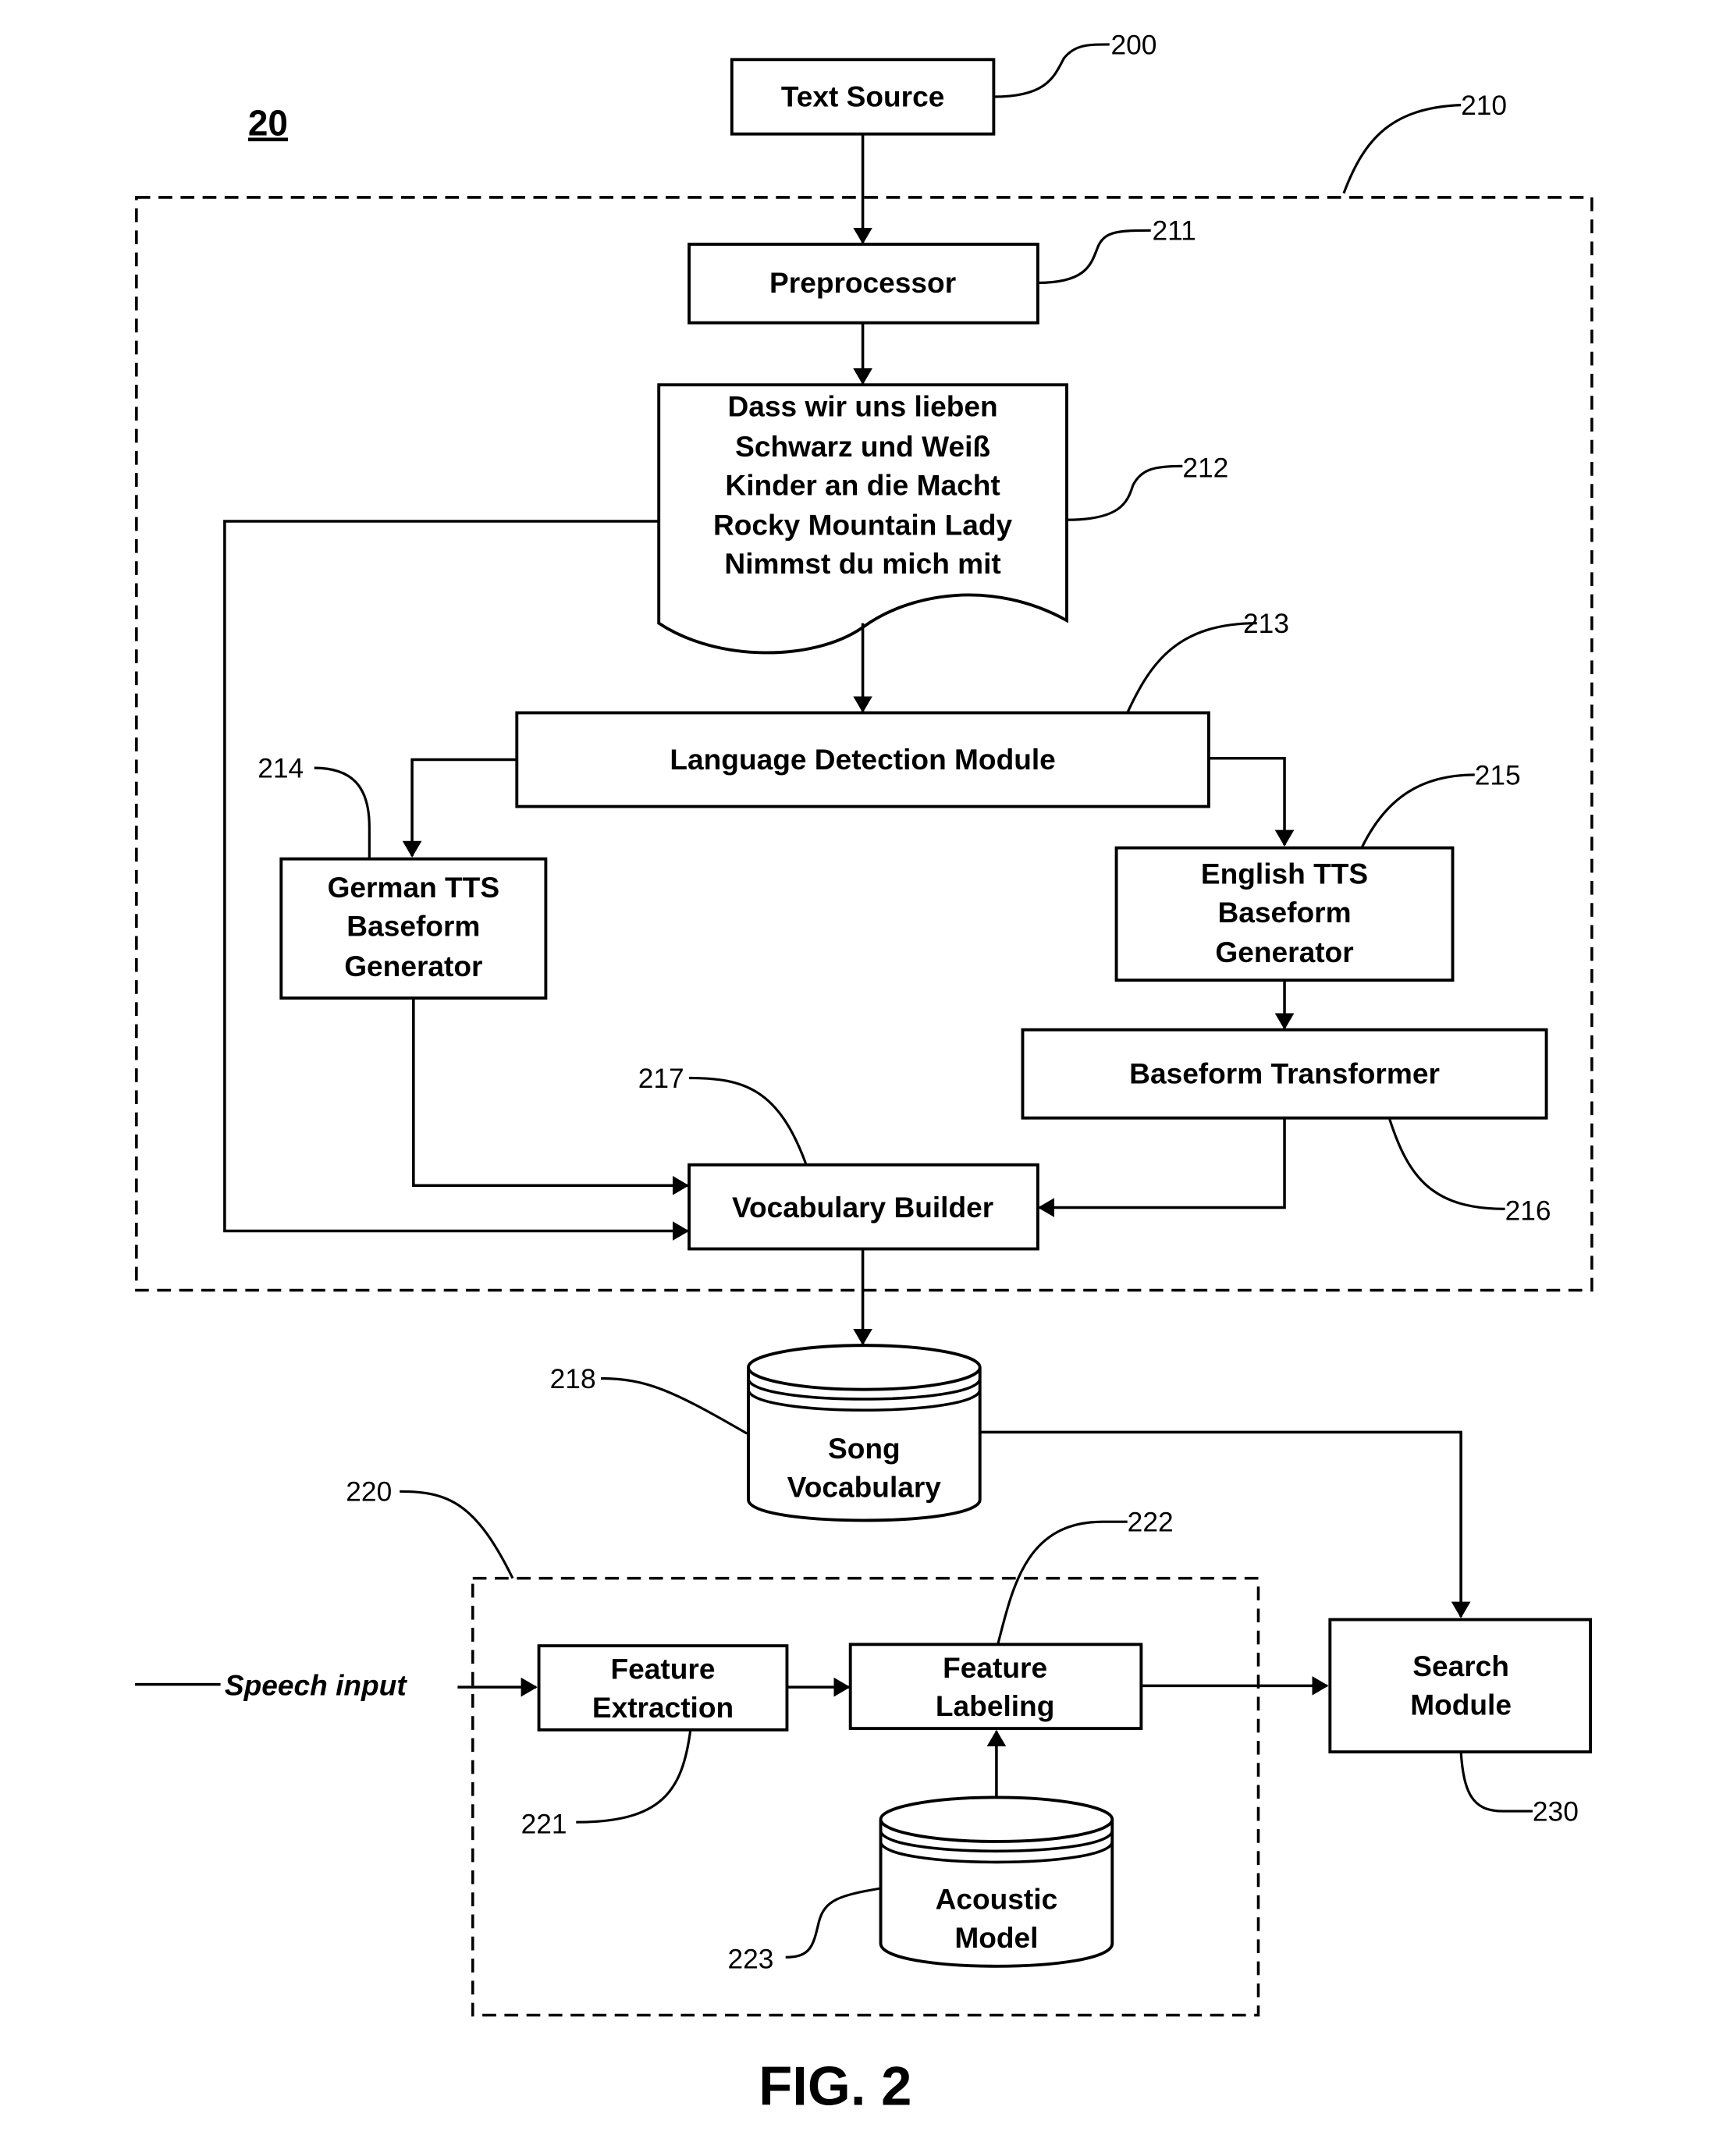 This screenshot has width=1709, height=2156. I want to click on acoustic-model-line-2: Model, so click(996, 1937).